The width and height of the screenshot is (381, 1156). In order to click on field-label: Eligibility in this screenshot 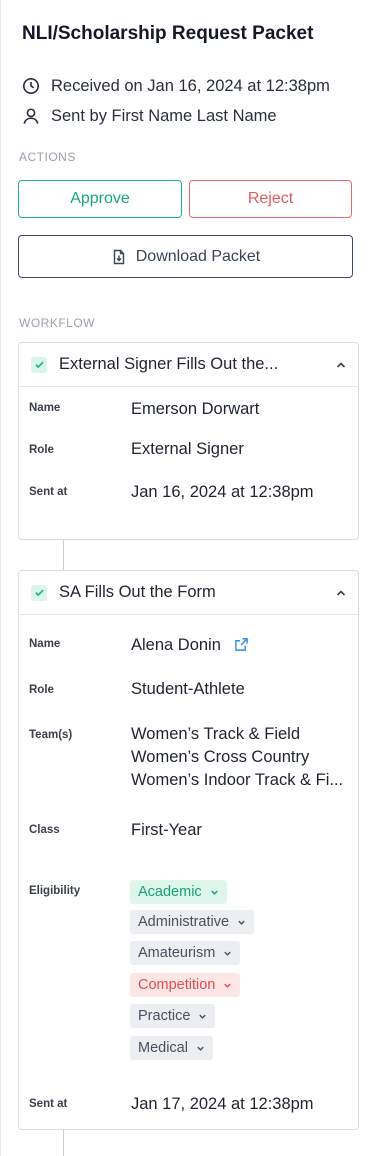, I will do `click(55, 891)`.